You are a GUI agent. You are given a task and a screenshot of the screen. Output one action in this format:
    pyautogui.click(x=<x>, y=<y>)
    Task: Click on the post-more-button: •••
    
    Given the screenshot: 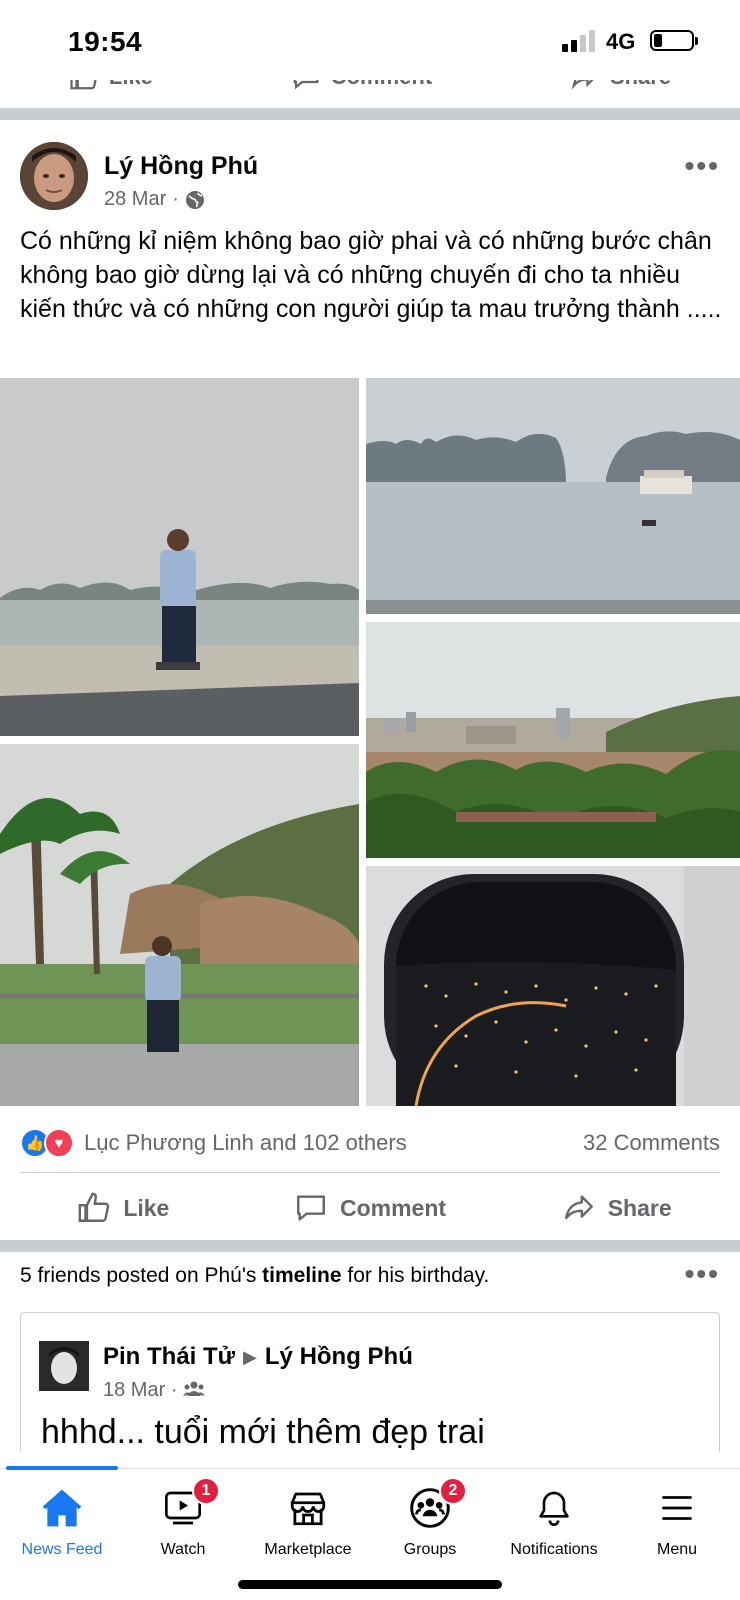 What is the action you would take?
    pyautogui.click(x=702, y=166)
    